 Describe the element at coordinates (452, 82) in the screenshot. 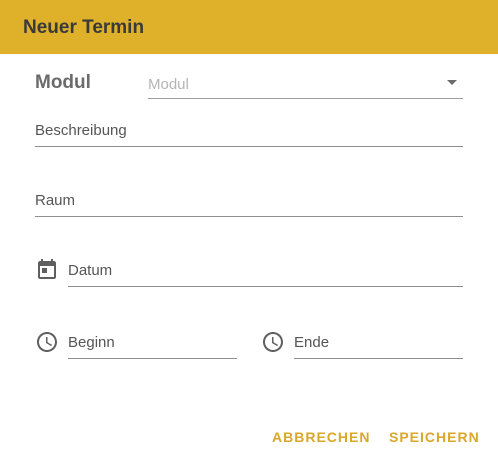

I see `dropdown-arrow-icon` at that location.